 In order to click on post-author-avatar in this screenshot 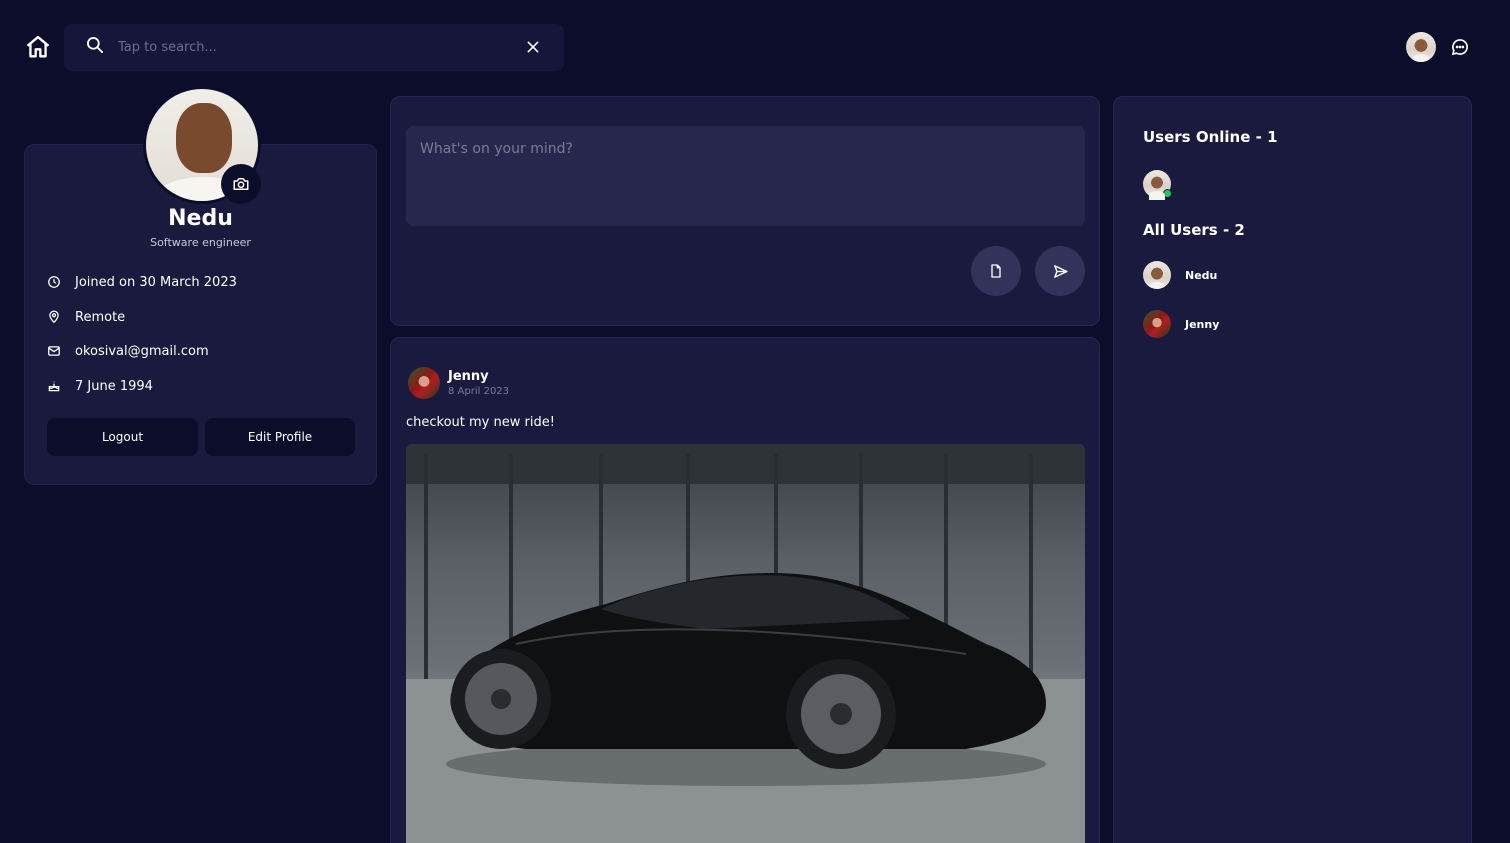, I will do `click(424, 383)`.